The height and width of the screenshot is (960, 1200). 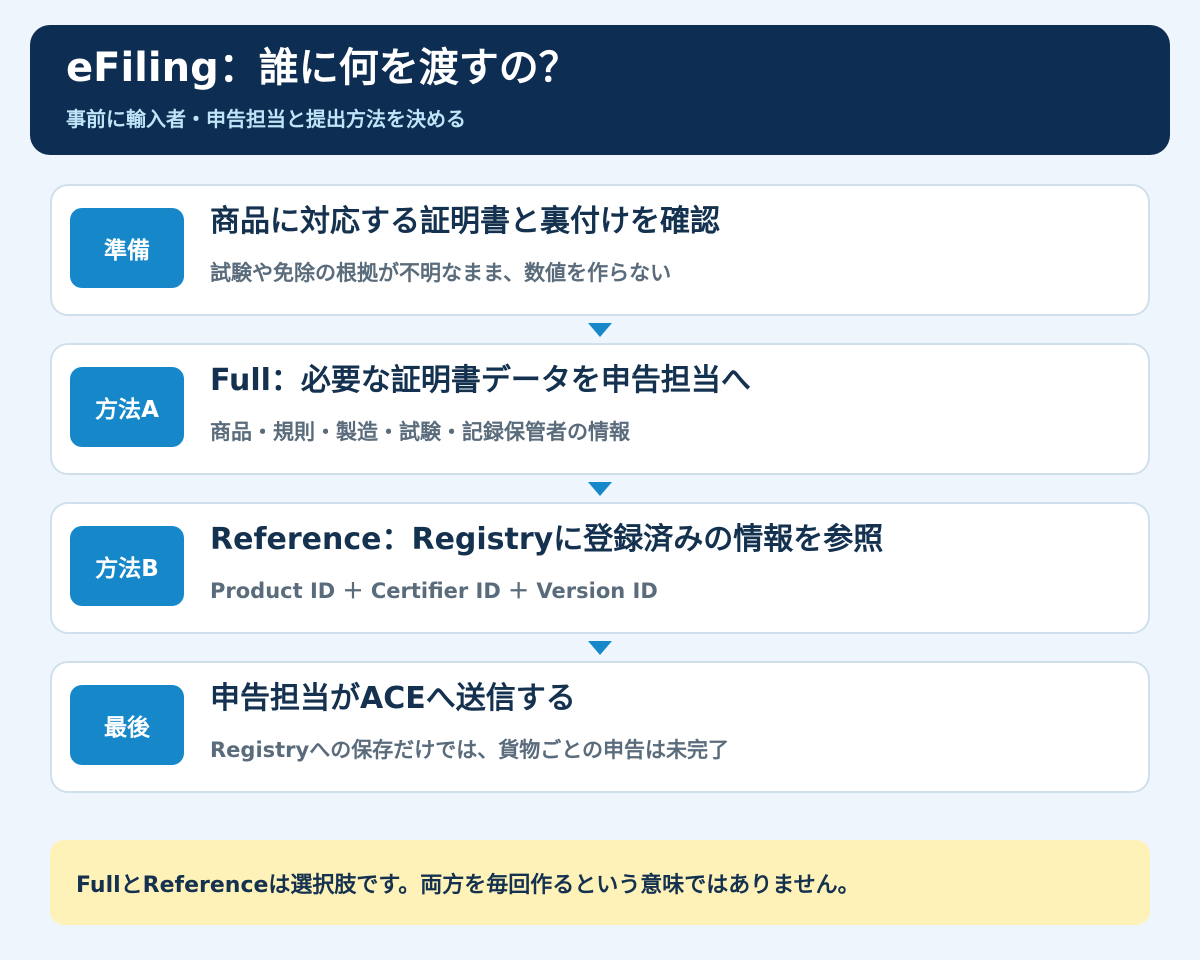 What do you see at coordinates (127, 248) in the screenshot?
I see `step-badge-prepare: 準備` at bounding box center [127, 248].